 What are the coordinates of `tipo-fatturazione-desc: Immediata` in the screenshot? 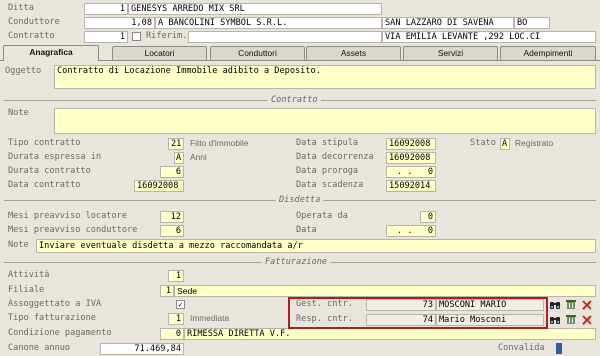 It's located at (210, 318).